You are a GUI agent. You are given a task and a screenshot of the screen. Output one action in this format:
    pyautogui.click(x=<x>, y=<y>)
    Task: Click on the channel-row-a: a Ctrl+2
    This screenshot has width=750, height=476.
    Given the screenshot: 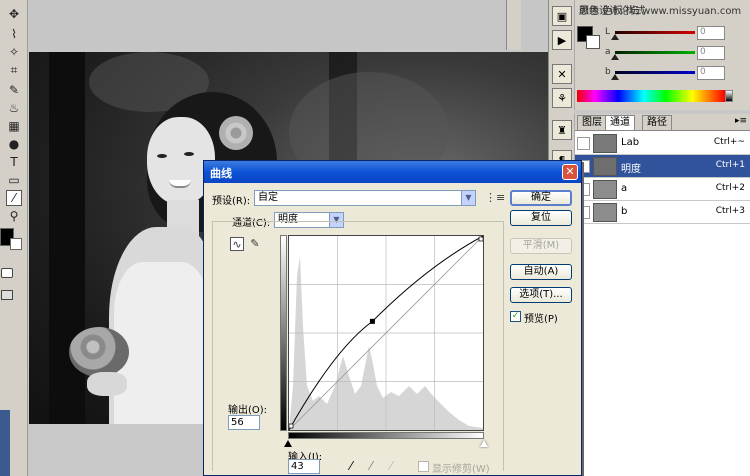 What is the action you would take?
    pyautogui.click(x=662, y=189)
    